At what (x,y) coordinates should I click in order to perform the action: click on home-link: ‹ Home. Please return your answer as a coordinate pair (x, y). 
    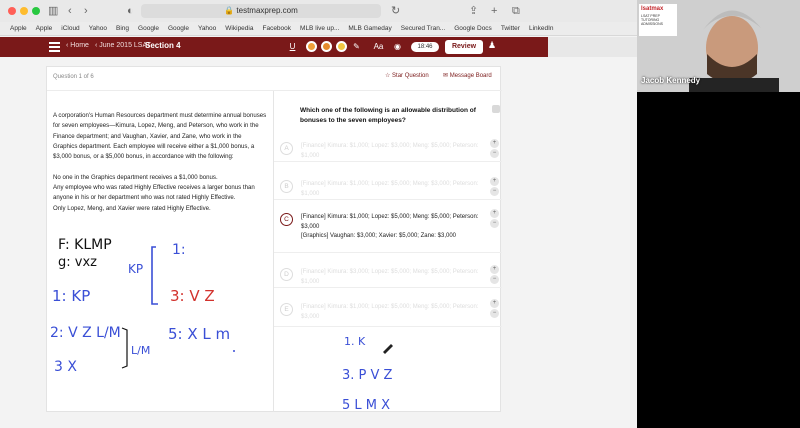
    Looking at the image, I should click on (77, 45).